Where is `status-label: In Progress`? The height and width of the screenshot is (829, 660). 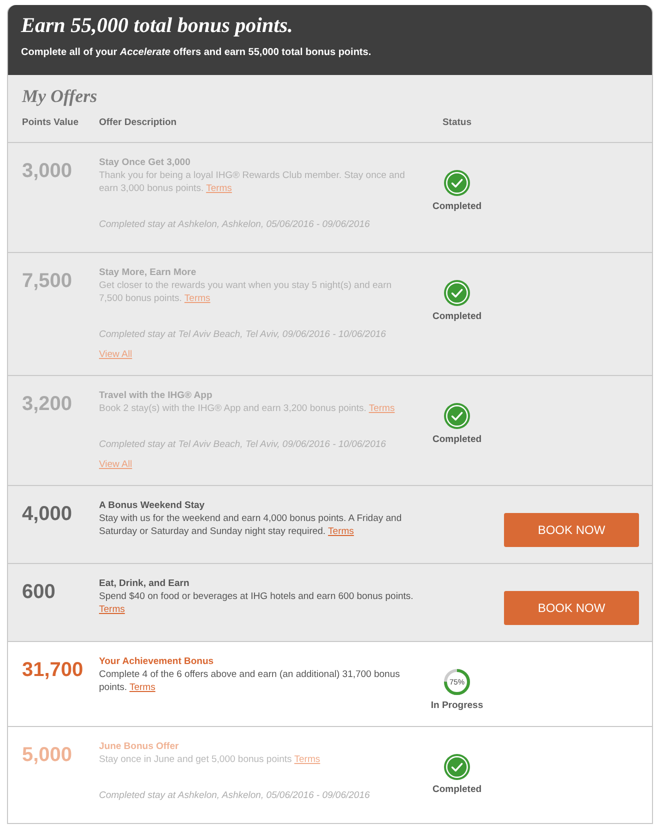 status-label: In Progress is located at coordinates (457, 705).